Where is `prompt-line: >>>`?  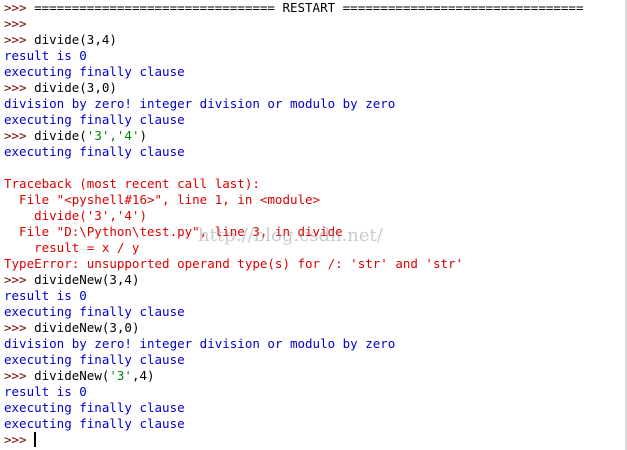 prompt-line: >>> is located at coordinates (15, 24).